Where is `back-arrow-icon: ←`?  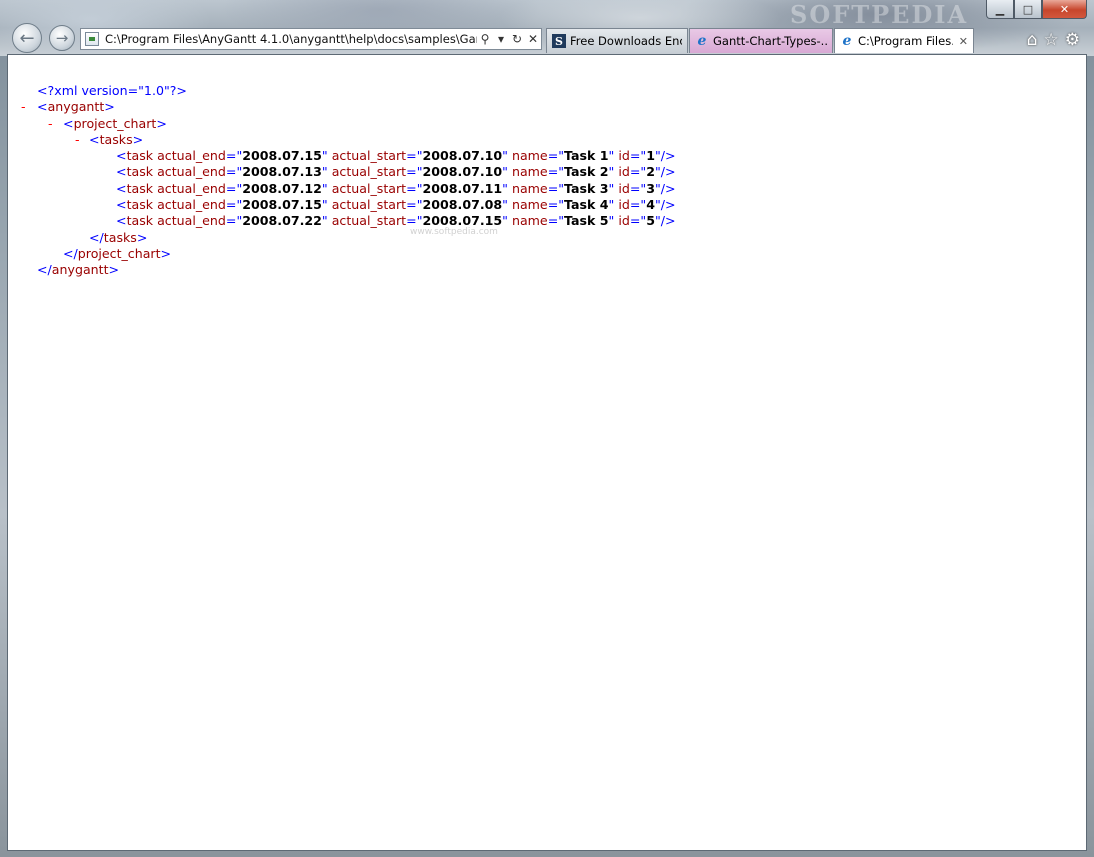
back-arrow-icon: ← is located at coordinates (27, 38).